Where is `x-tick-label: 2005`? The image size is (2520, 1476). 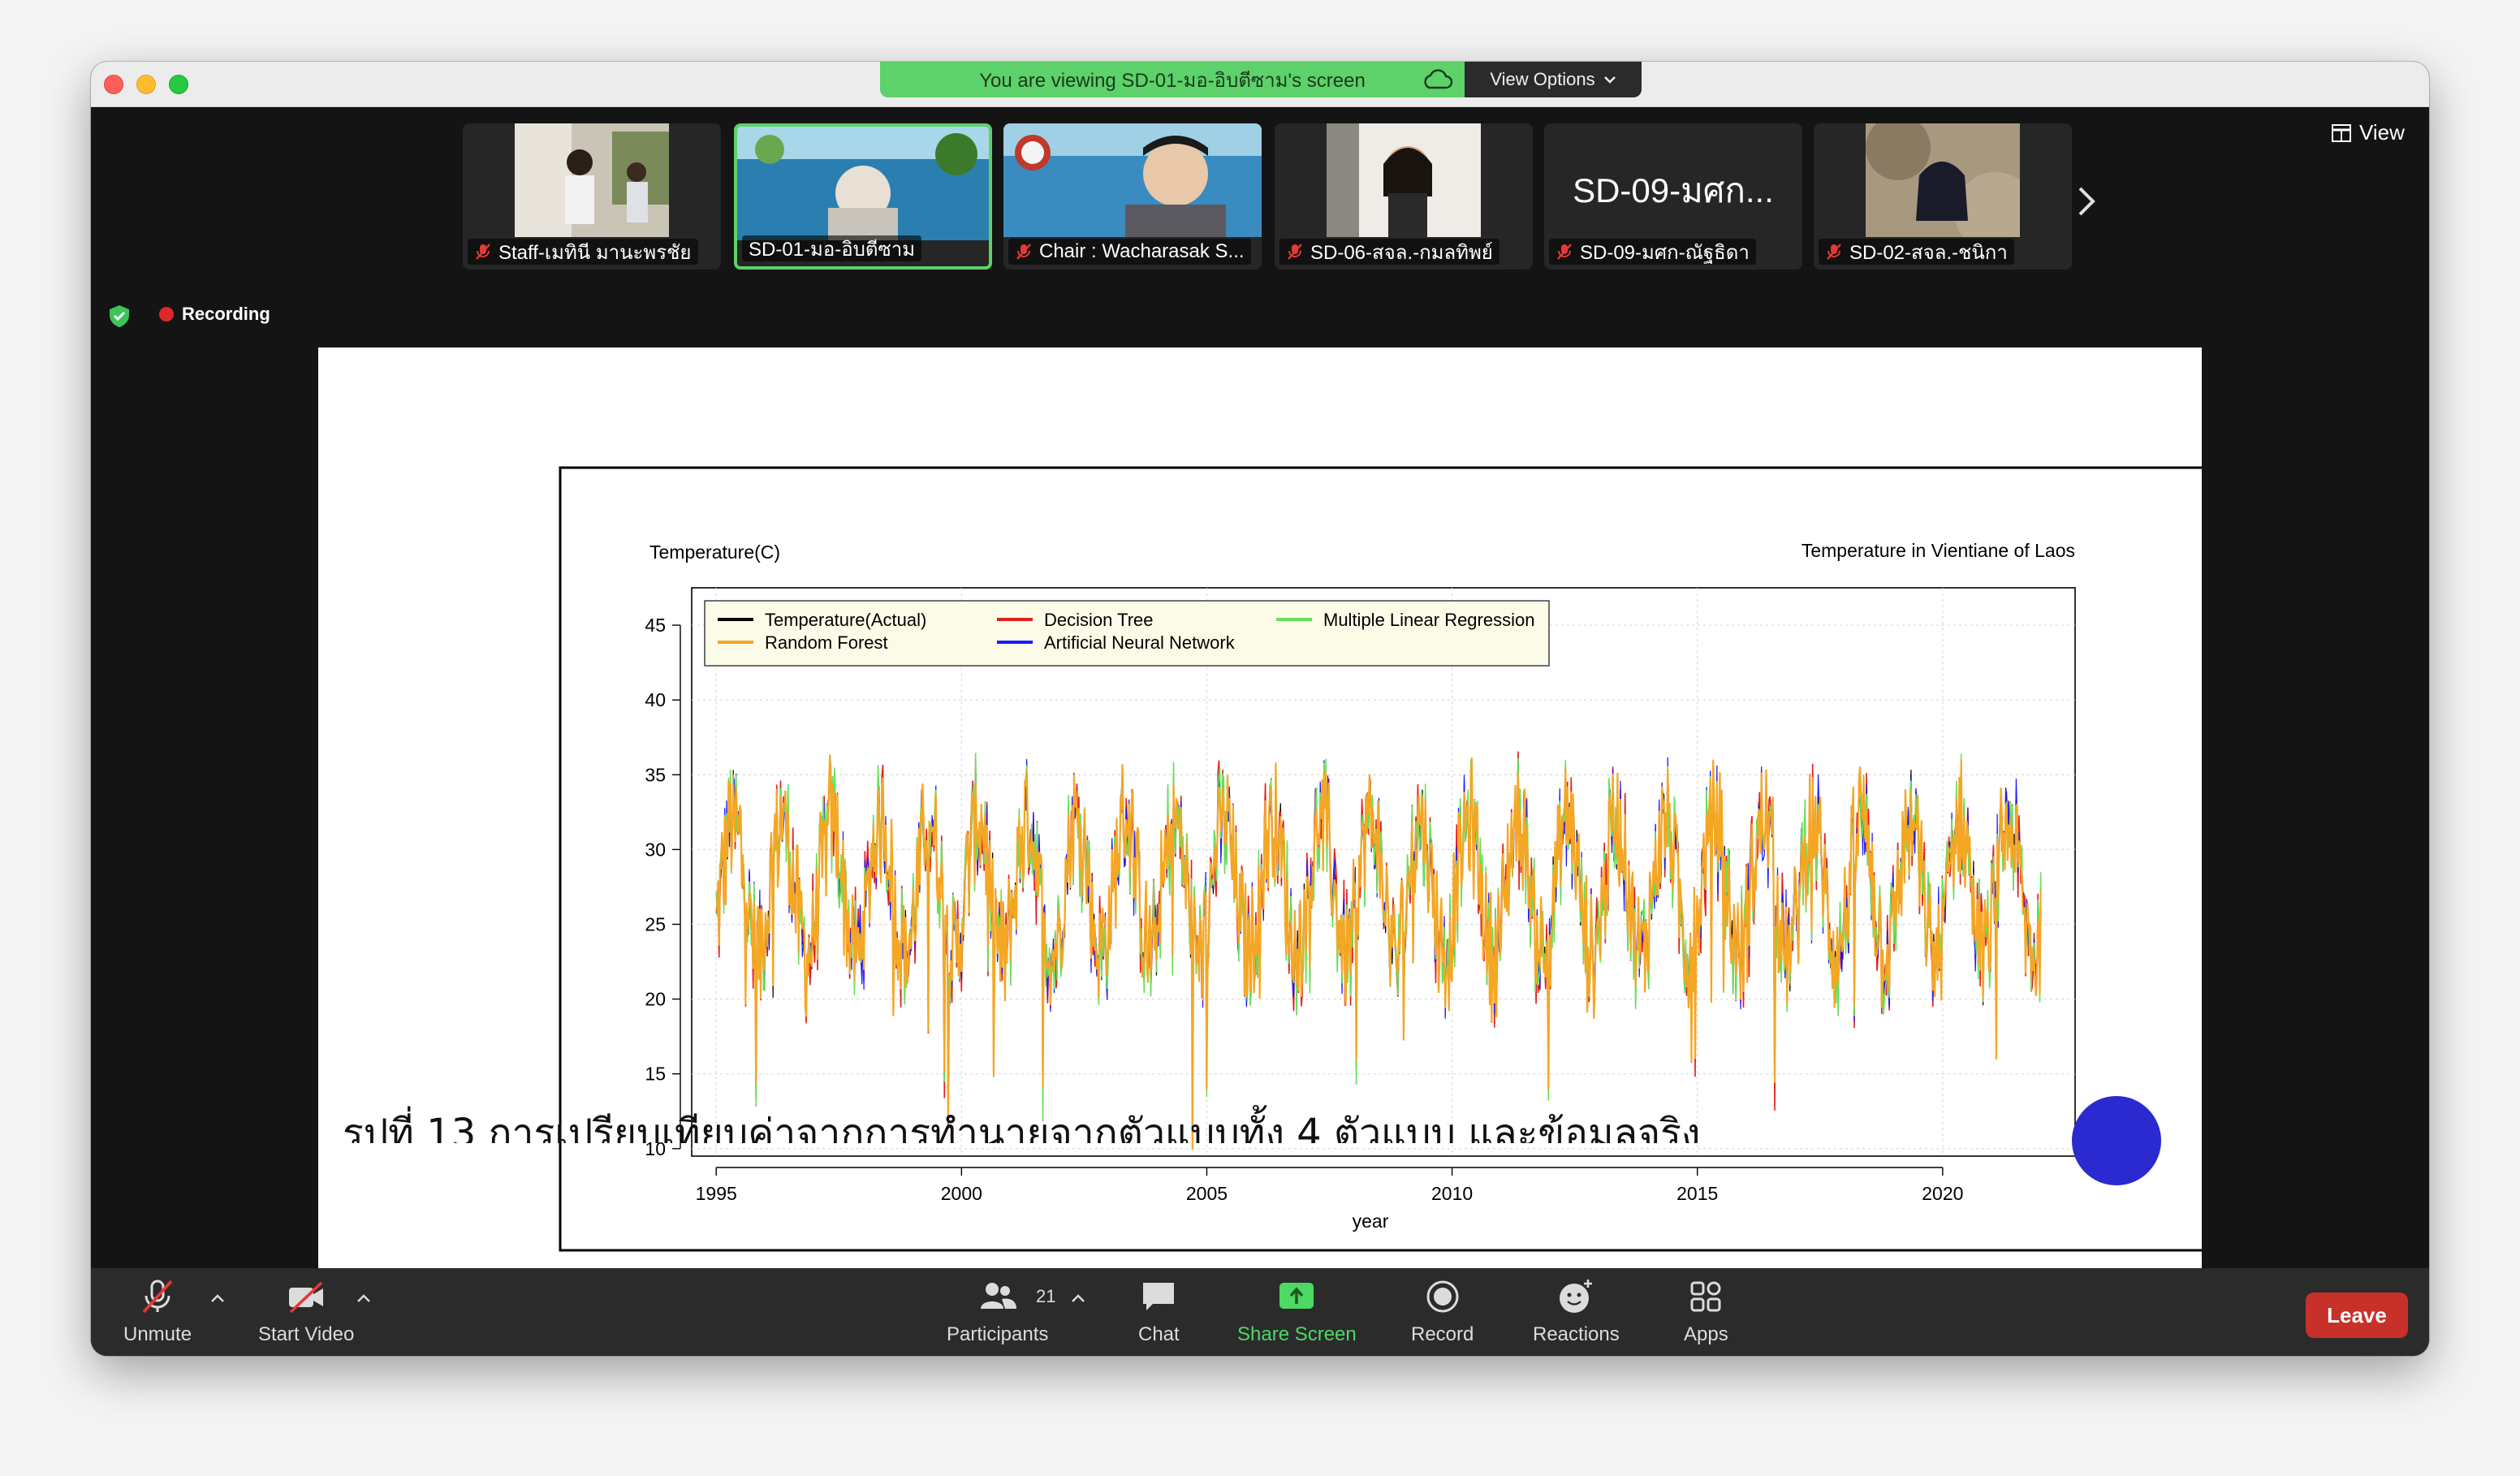 x-tick-label: 2005 is located at coordinates (1207, 1193).